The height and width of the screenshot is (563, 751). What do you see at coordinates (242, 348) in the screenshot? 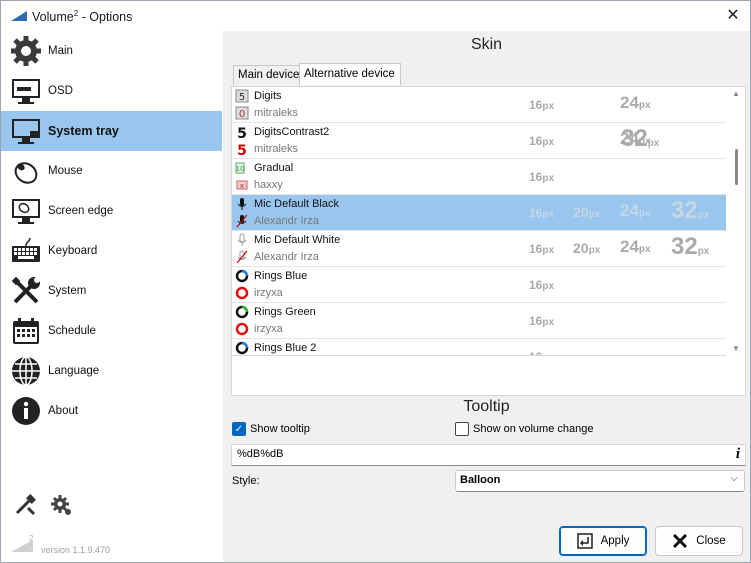
I see `ring-icon` at bounding box center [242, 348].